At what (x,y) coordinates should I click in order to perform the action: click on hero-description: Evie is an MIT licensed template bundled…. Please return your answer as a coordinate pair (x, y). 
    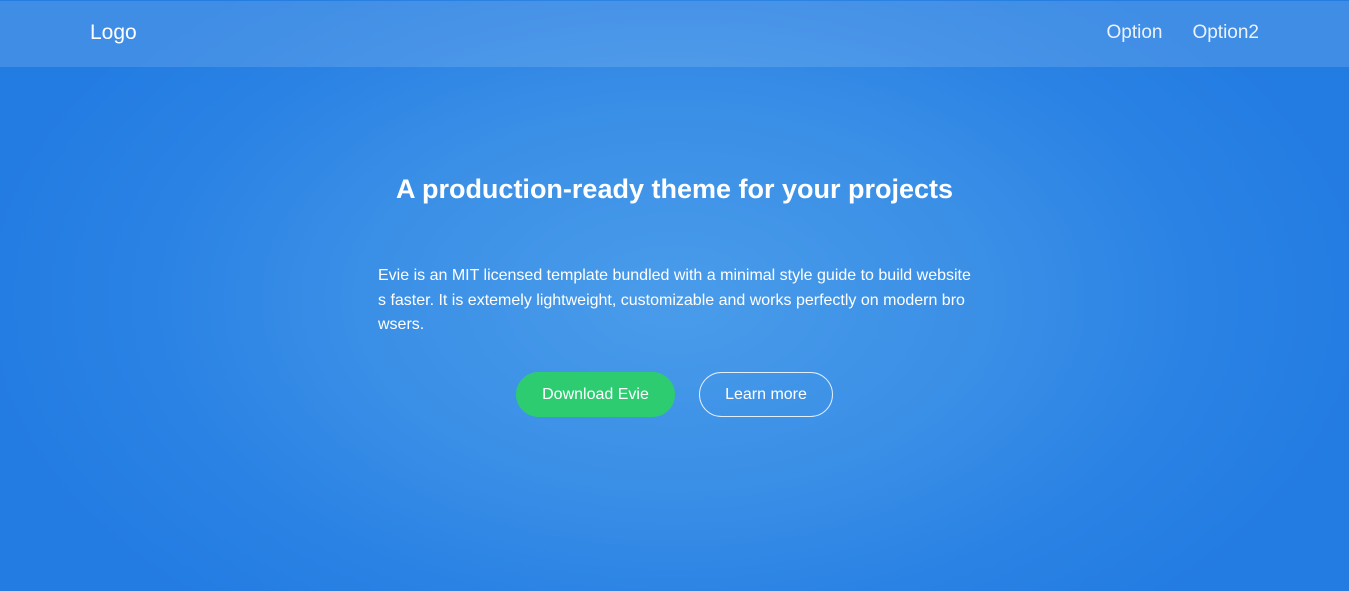
    Looking at the image, I should click on (674, 300).